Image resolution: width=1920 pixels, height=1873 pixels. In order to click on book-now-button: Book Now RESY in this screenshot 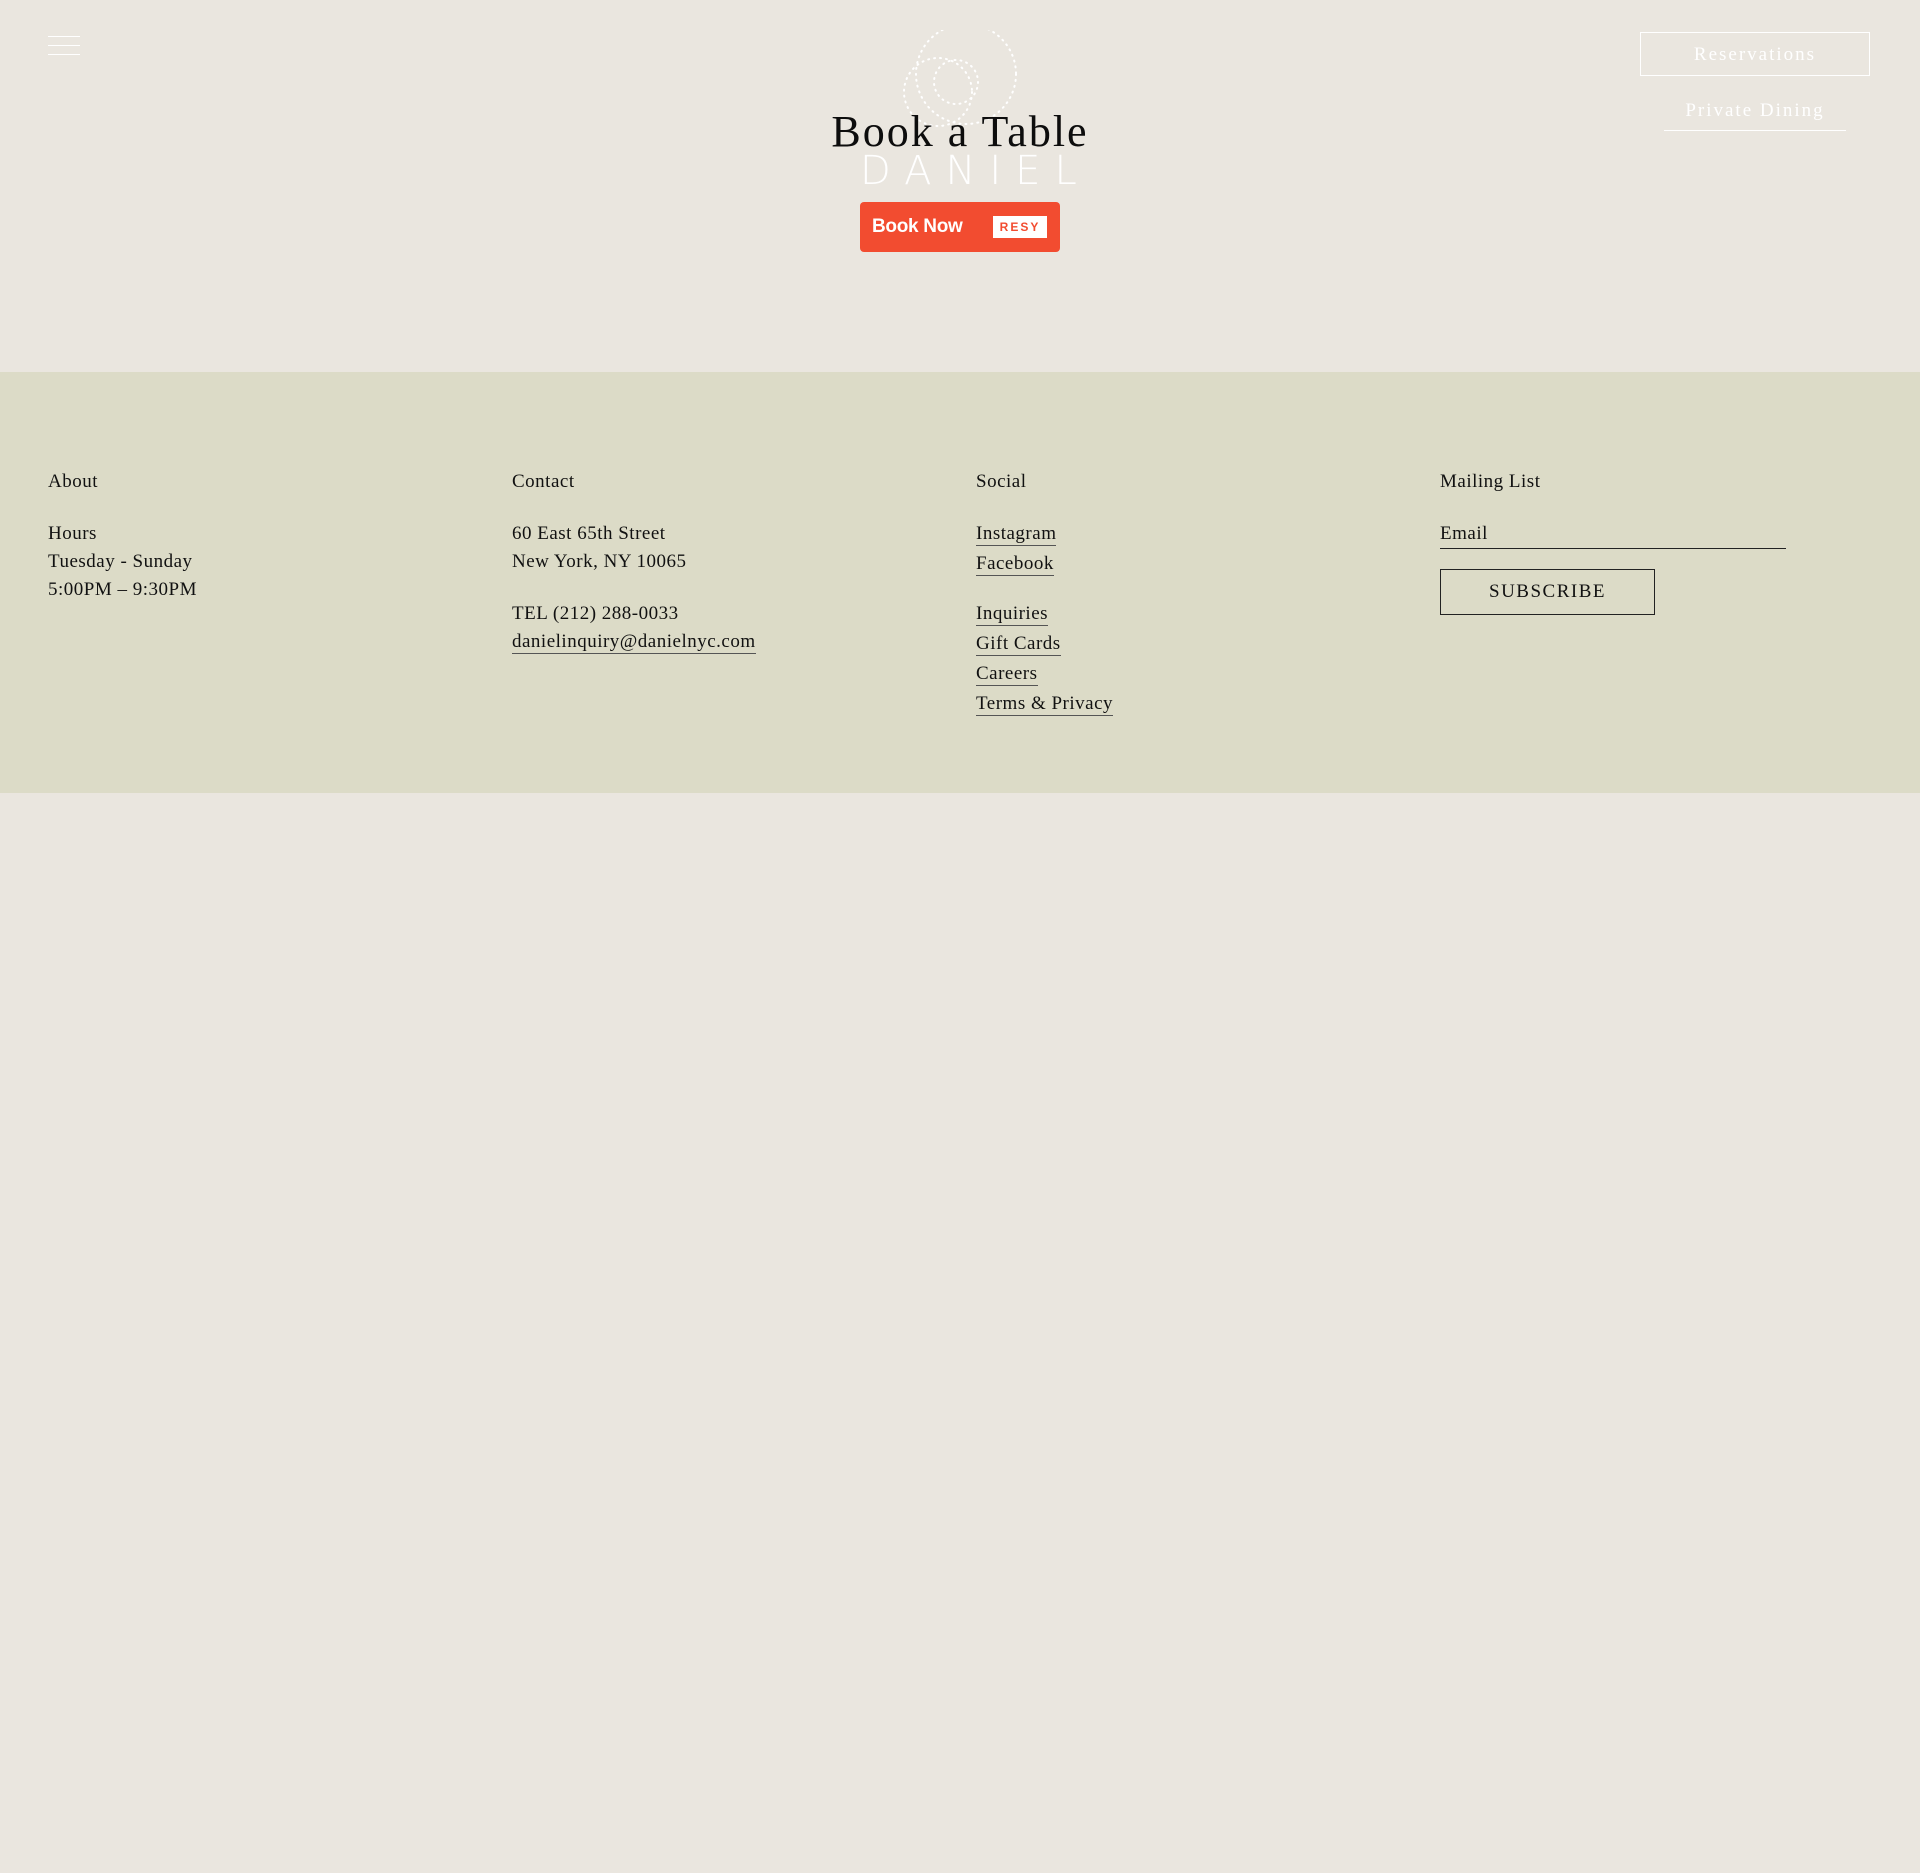, I will do `click(960, 227)`.